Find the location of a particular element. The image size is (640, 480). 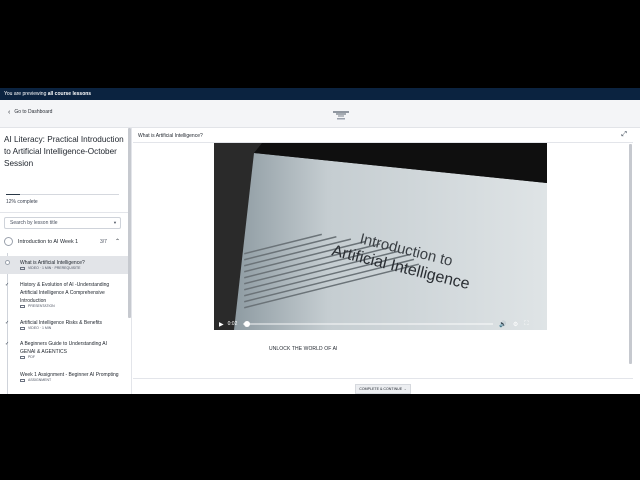

lesson-search-placeholder: Search by lesson title is located at coordinates (34, 223).